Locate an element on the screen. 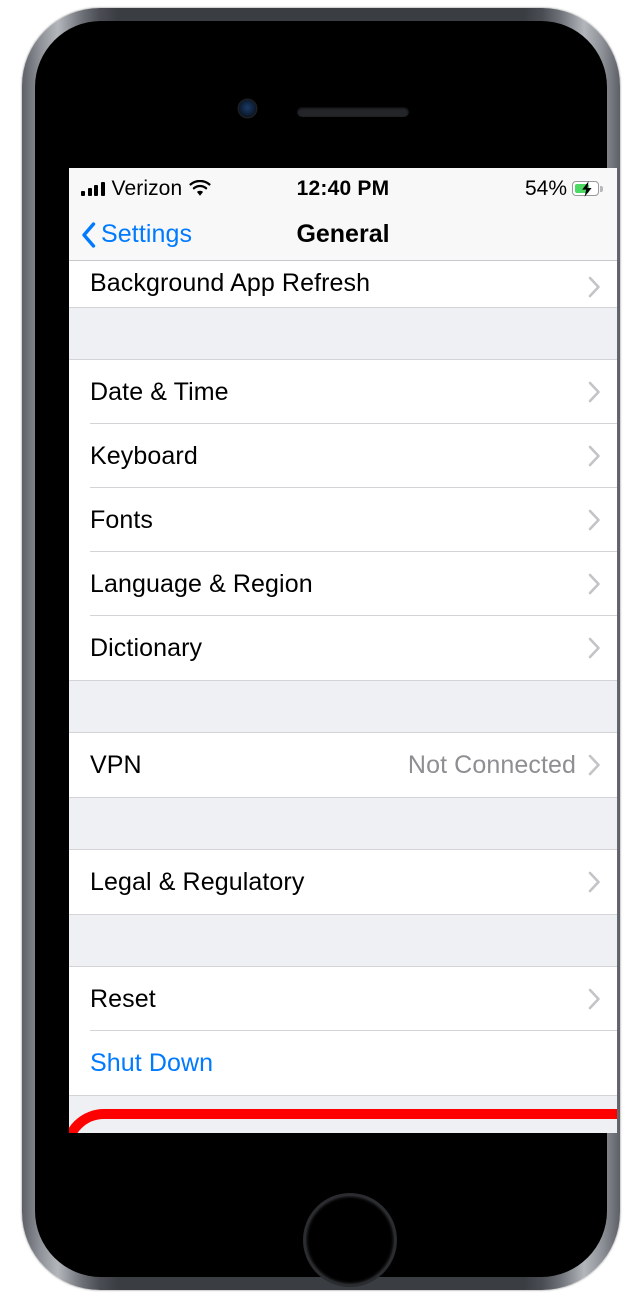 Image resolution: width=642 pixels, height=1298 pixels. list-bottom-gap is located at coordinates (343, 1114).